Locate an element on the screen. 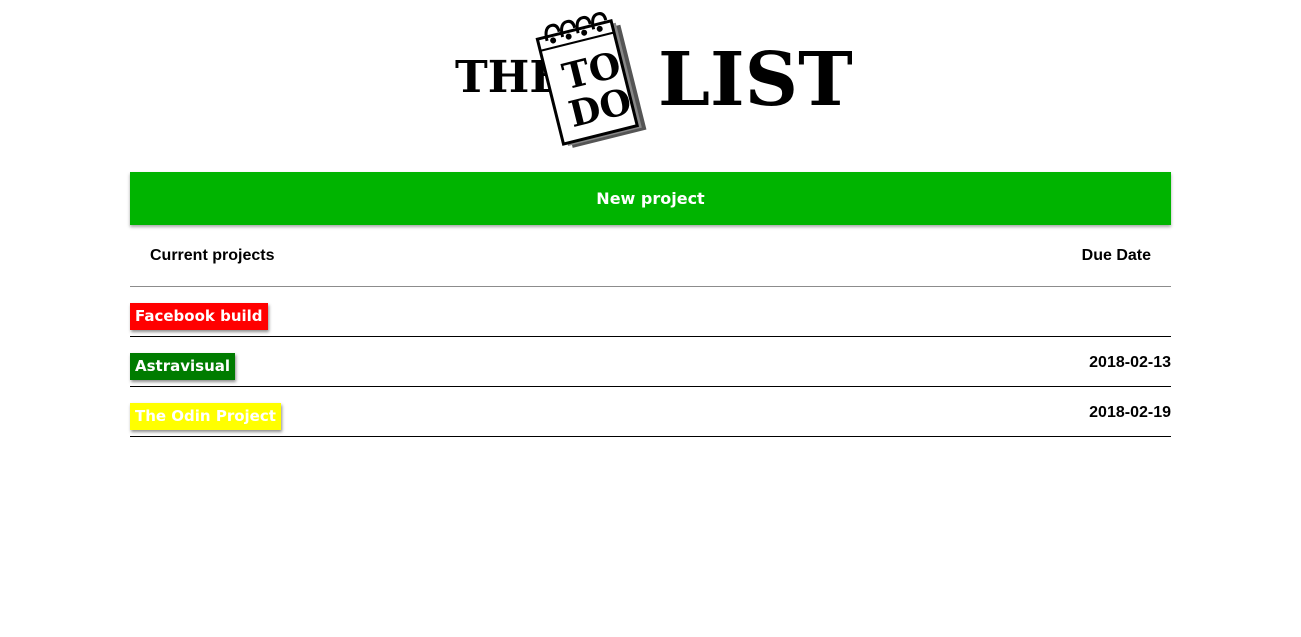  projects-table-header: Current projects Due Date is located at coordinates (650, 261).